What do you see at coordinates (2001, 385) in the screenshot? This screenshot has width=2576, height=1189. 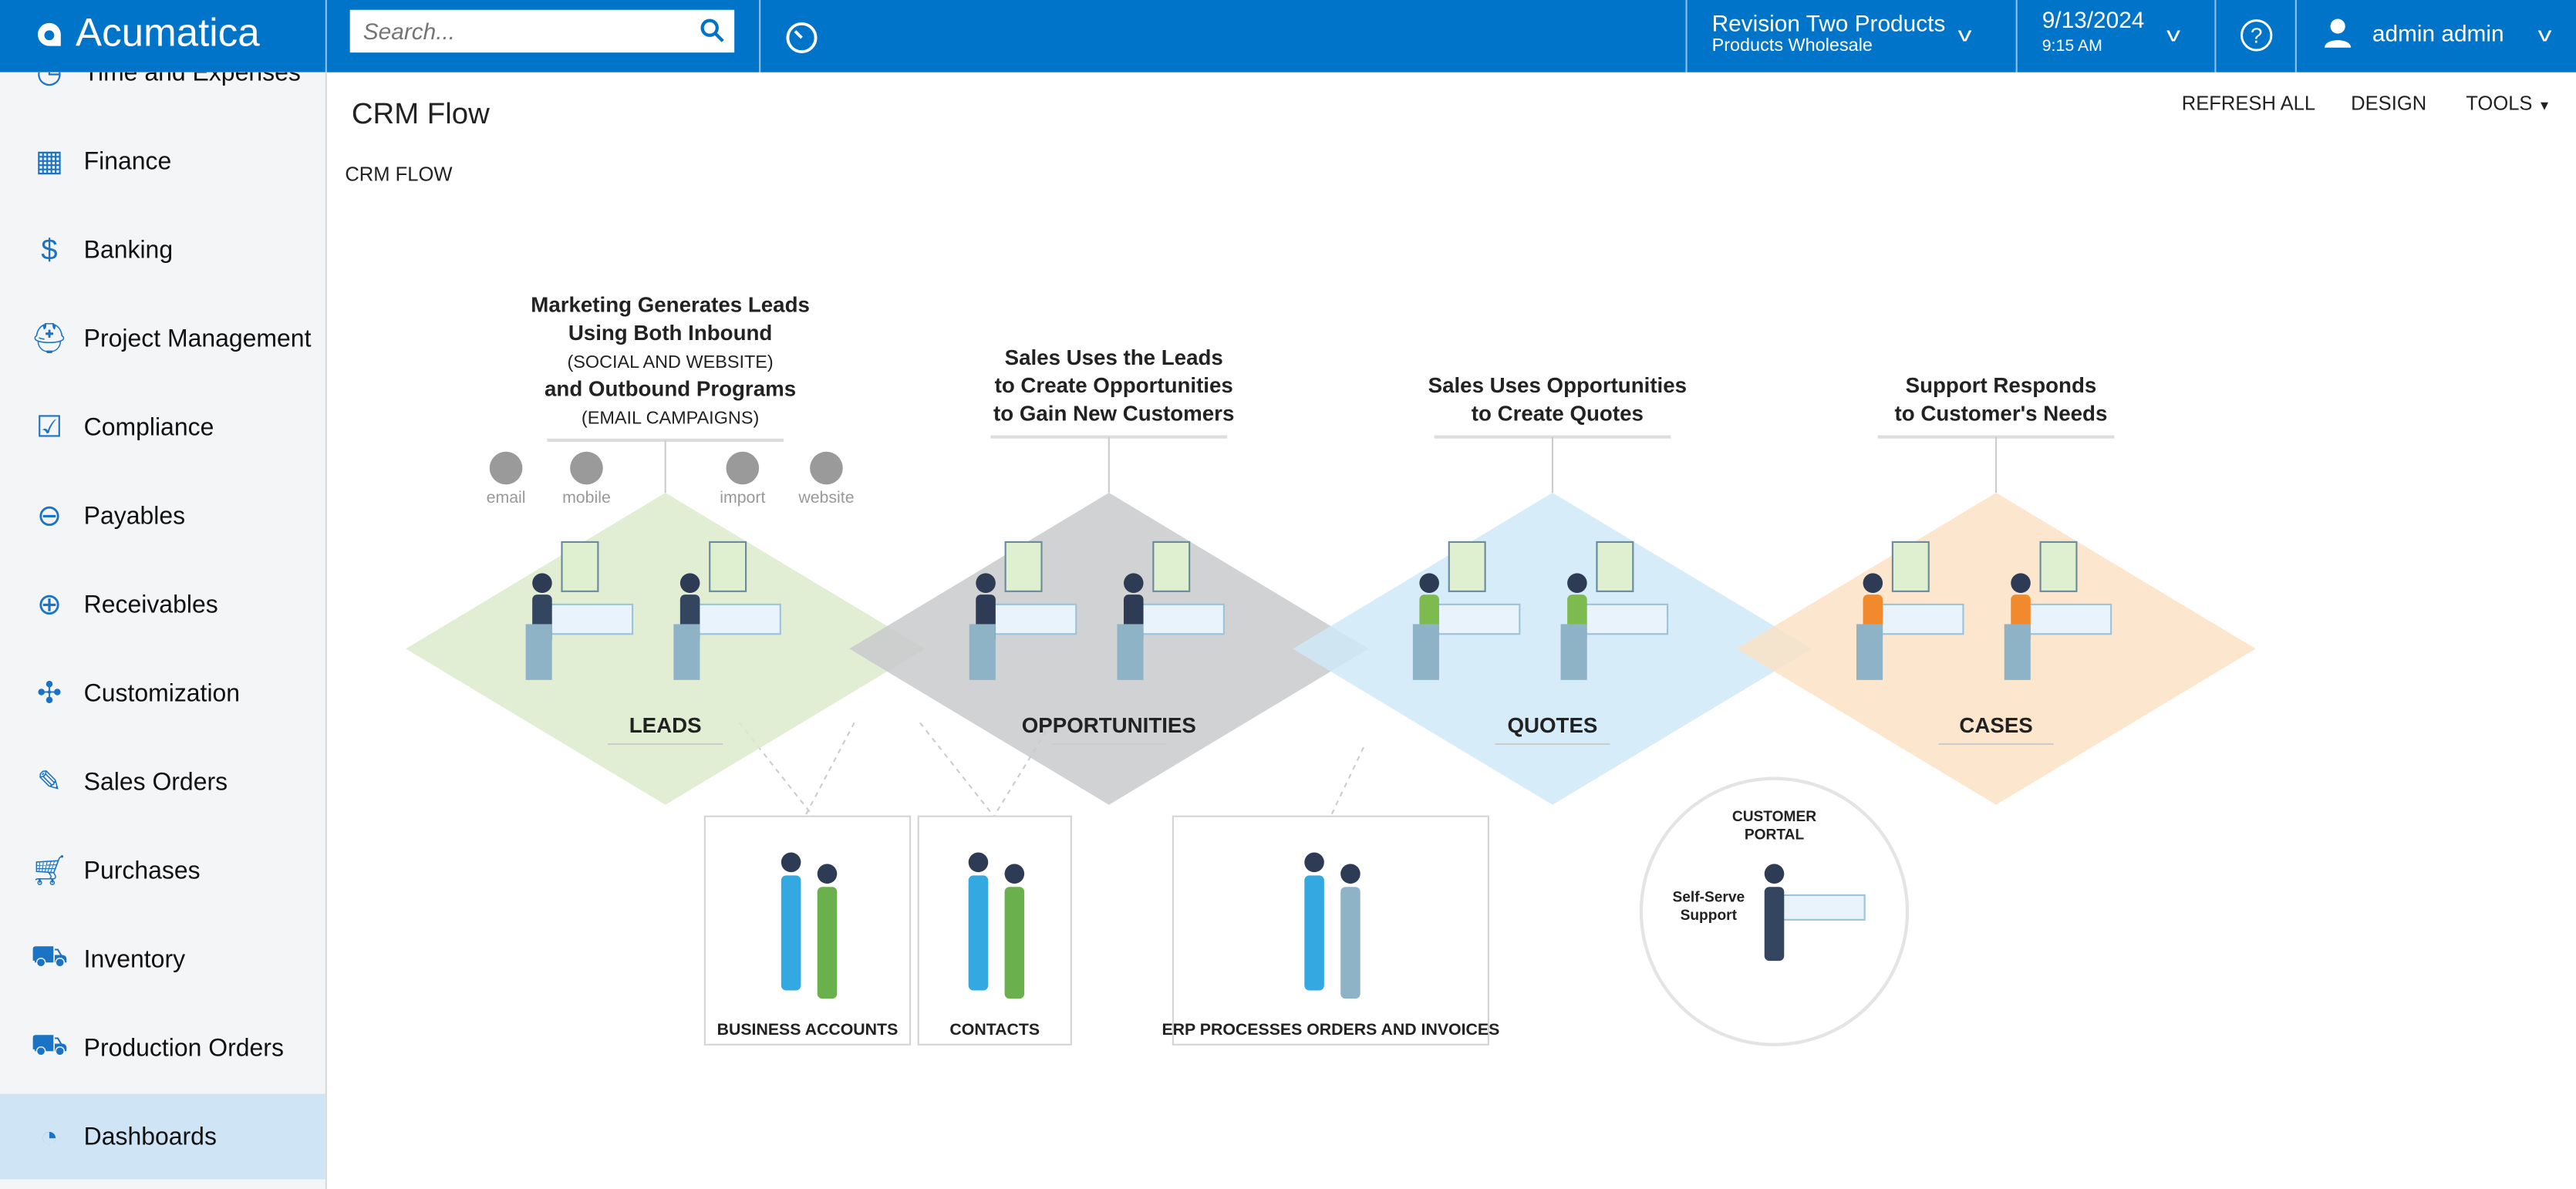 I see `stage-heading-line: Support Responds` at bounding box center [2001, 385].